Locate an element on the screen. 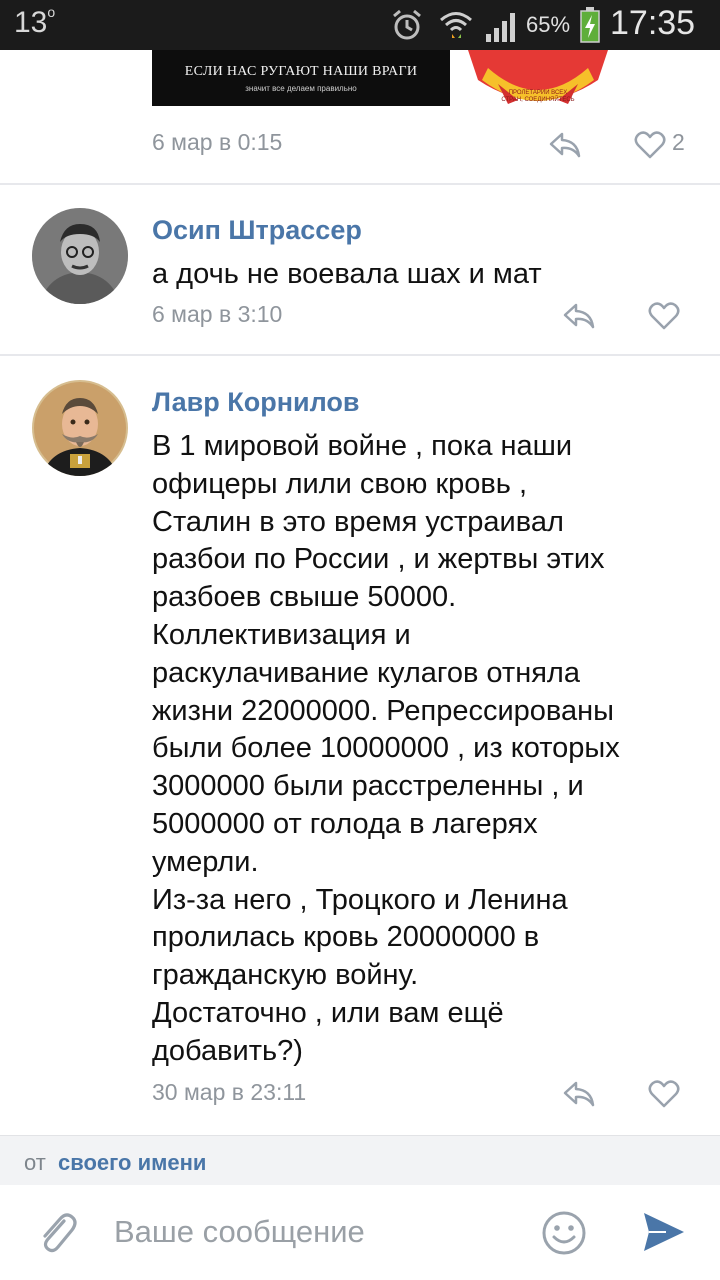 The height and width of the screenshot is (1280, 720). send-icon is located at coordinates (664, 1232).